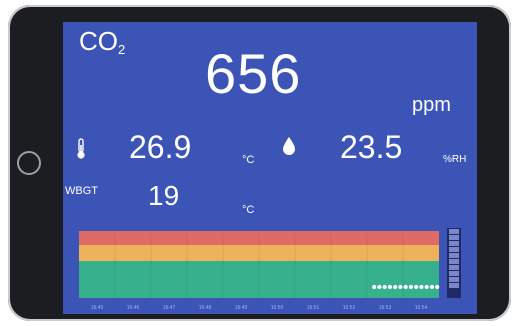 Image resolution: width=519 pixels, height=326 pixels. Describe the element at coordinates (122, 49) in the screenshot. I see `co2-label-subscript: 2` at that location.